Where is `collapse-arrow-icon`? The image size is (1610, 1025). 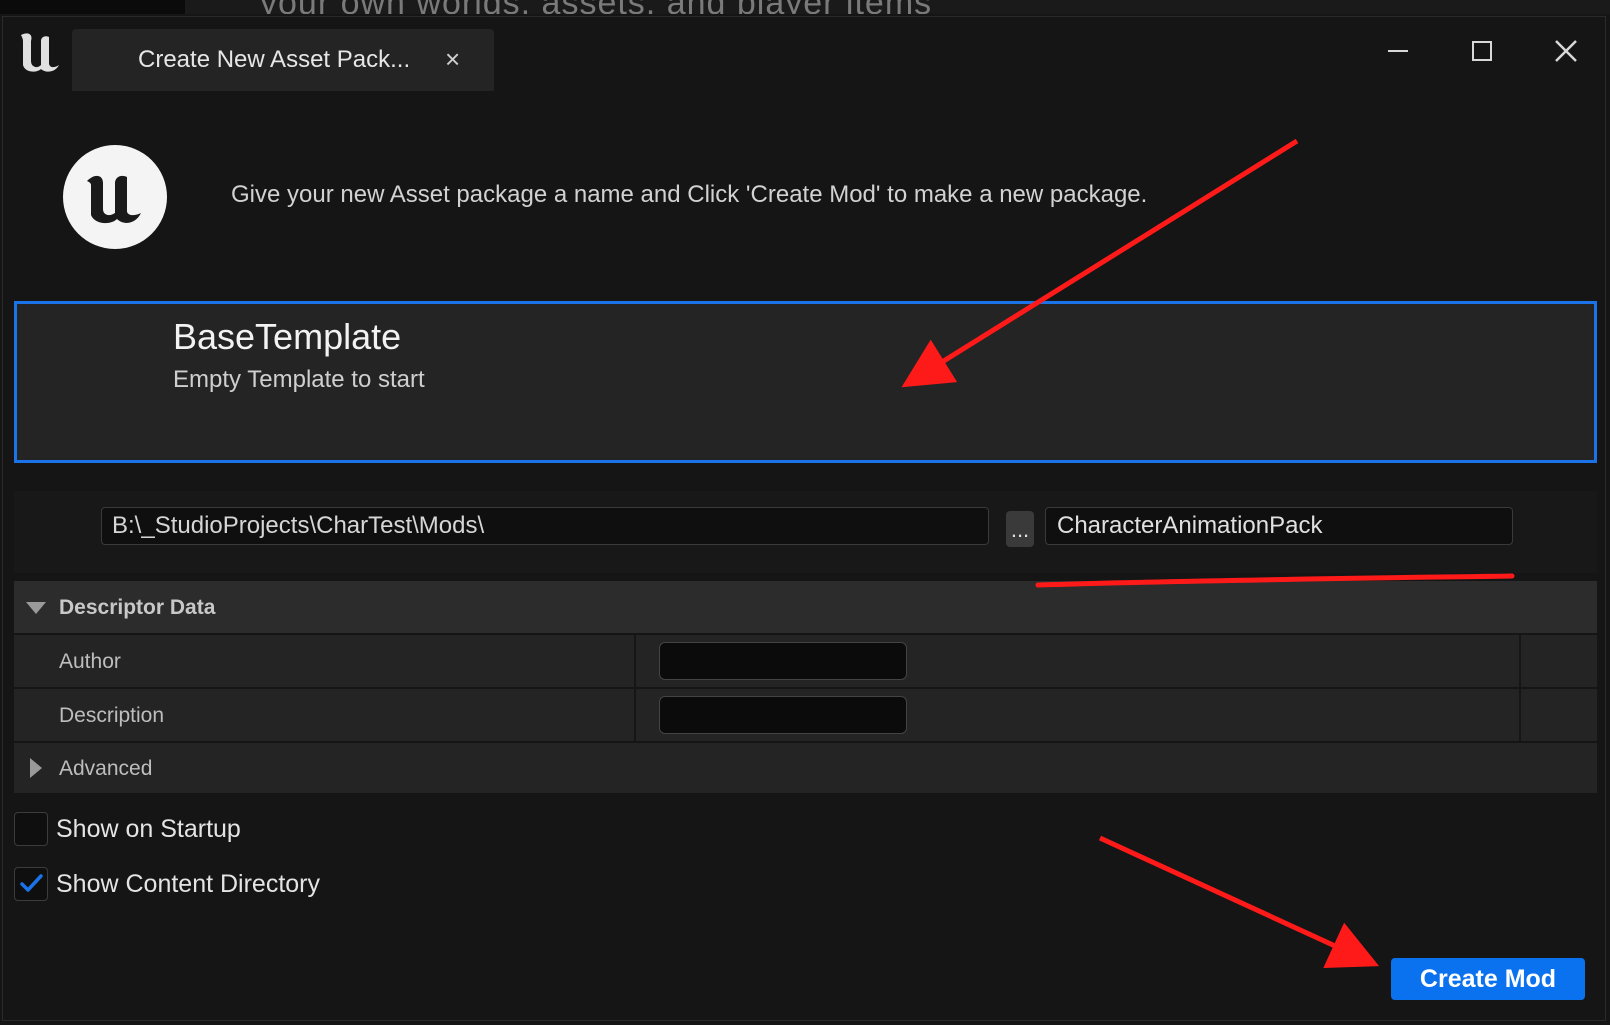 collapse-arrow-icon is located at coordinates (36, 608).